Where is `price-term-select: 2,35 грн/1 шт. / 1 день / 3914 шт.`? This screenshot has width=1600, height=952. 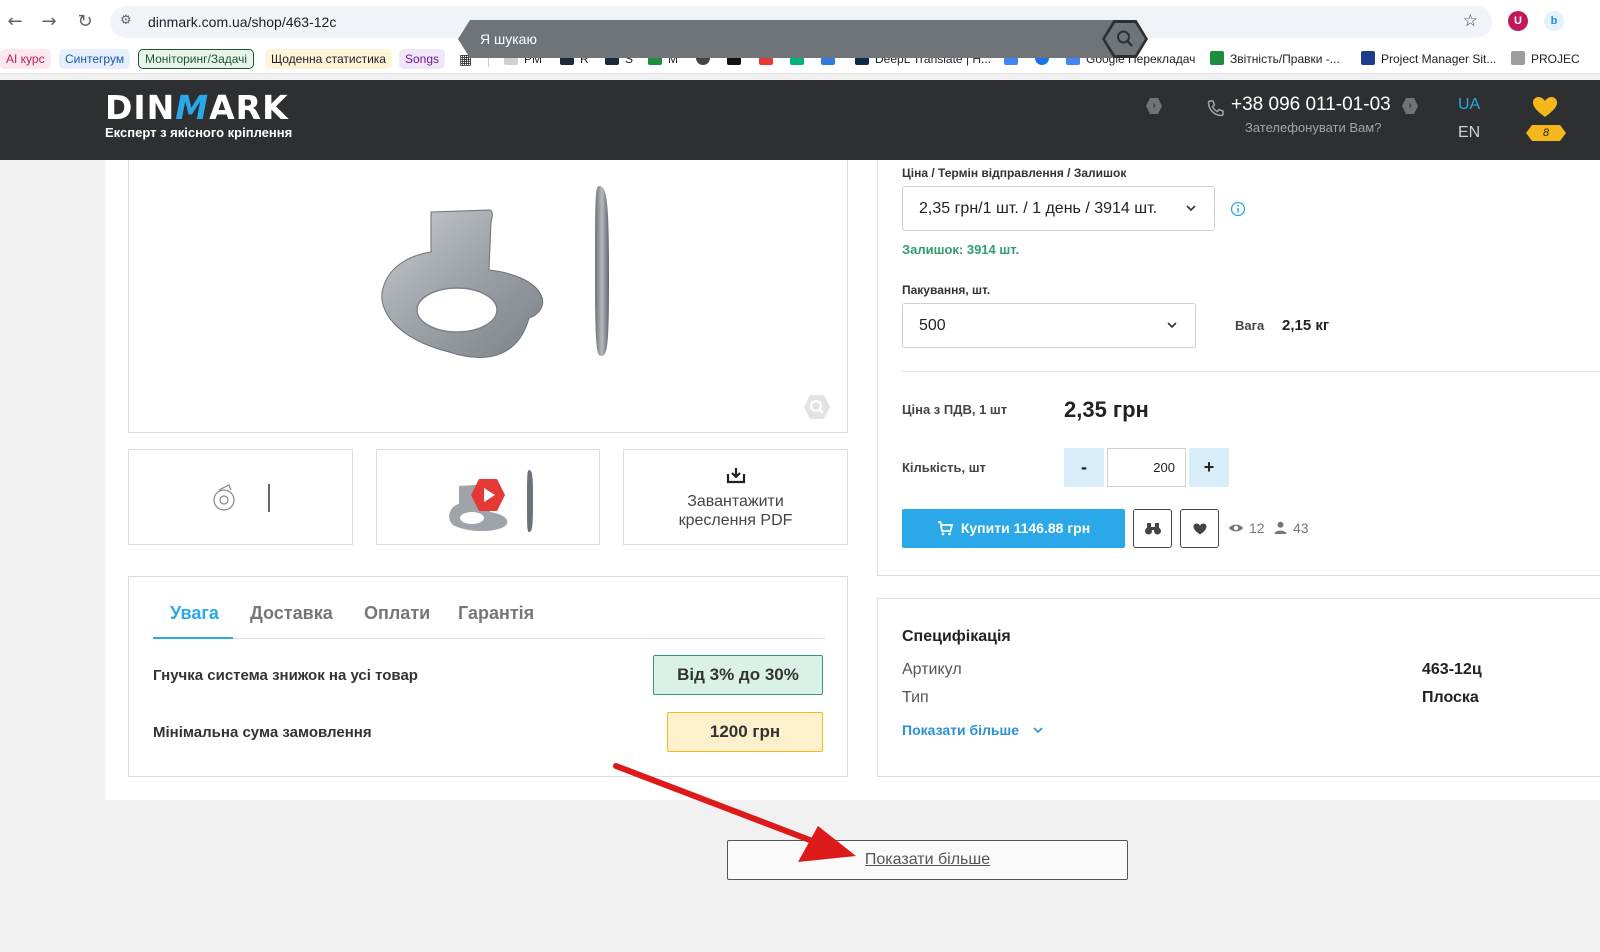 price-term-select: 2,35 грн/1 шт. / 1 день / 3914 шт. is located at coordinates (1058, 208).